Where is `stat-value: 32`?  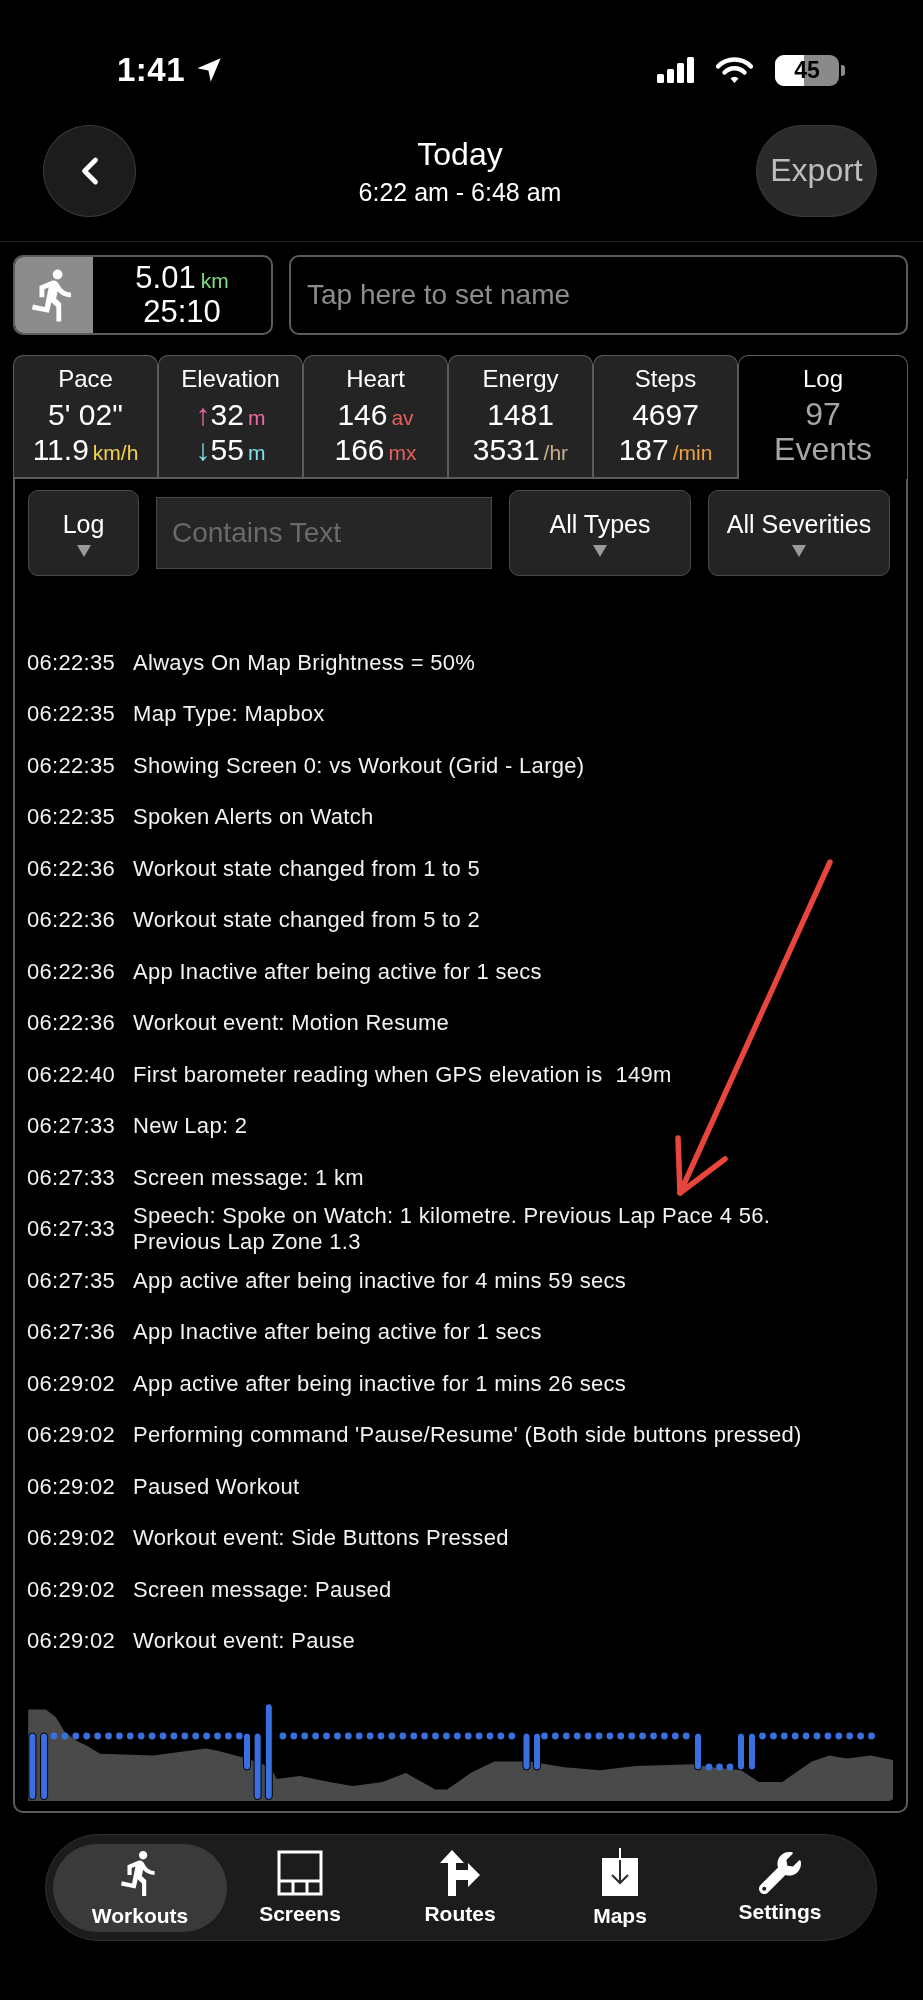 stat-value: 32 is located at coordinates (227, 414).